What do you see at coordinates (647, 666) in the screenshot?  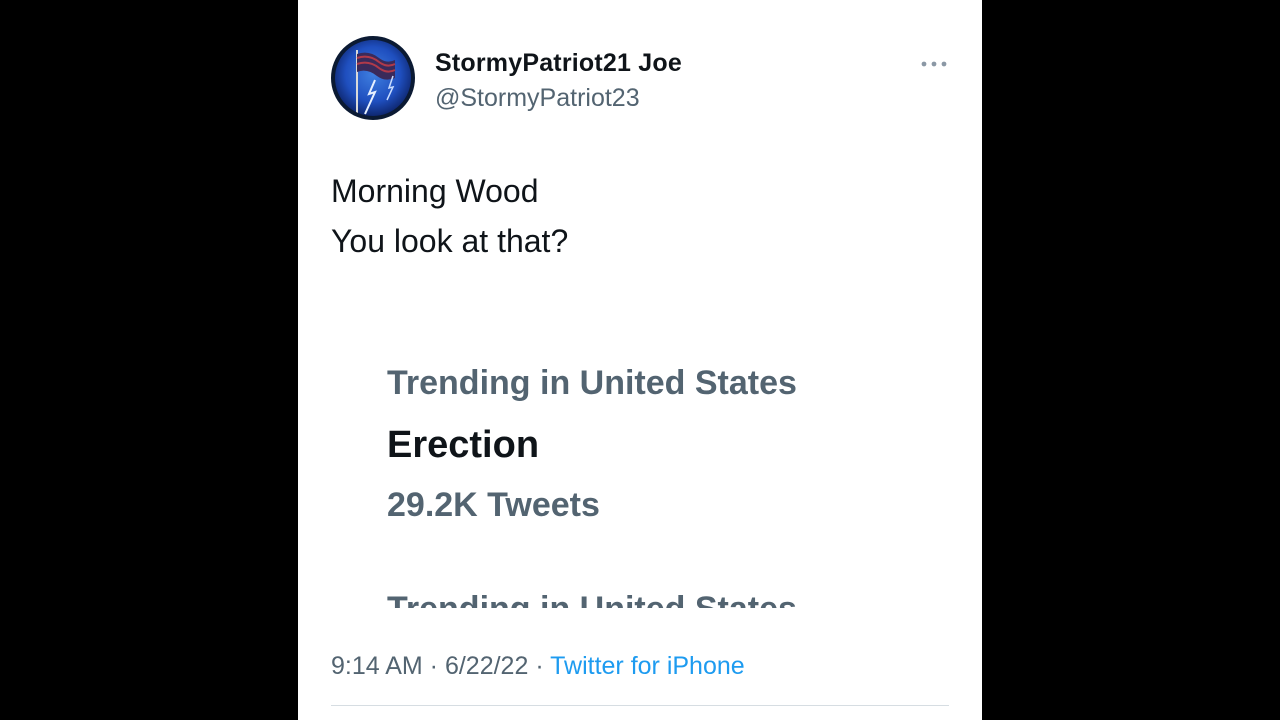 I see `tweet-source-link: Twitter for iPhone` at bounding box center [647, 666].